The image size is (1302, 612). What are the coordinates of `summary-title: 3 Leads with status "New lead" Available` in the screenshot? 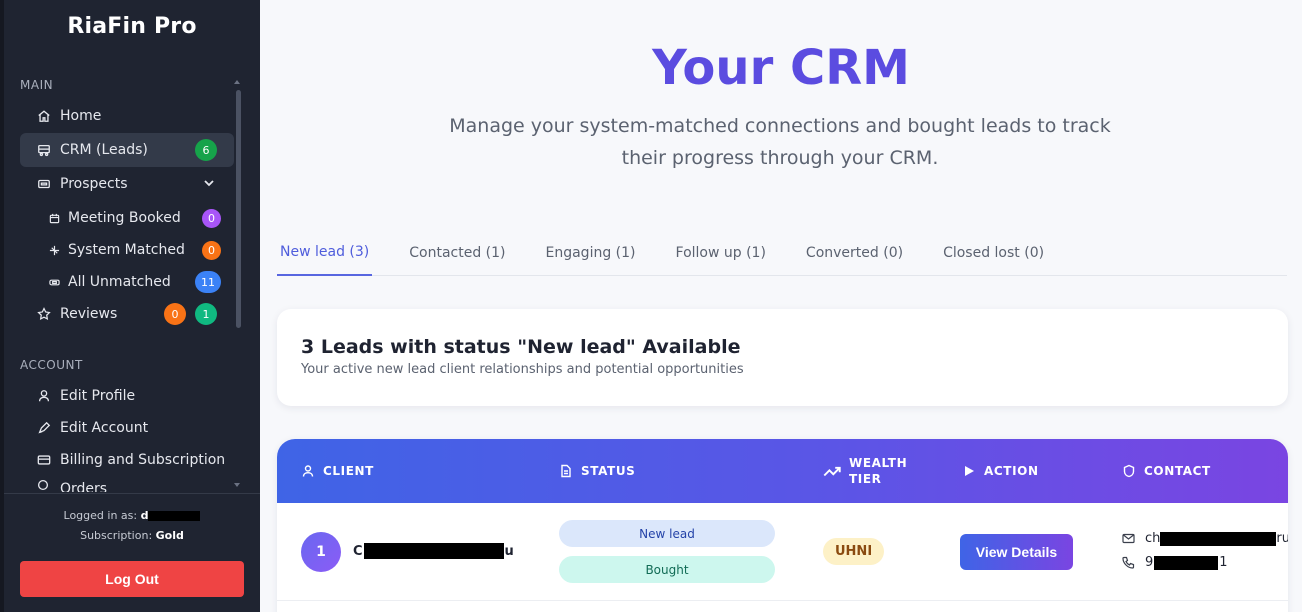 It's located at (521, 347).